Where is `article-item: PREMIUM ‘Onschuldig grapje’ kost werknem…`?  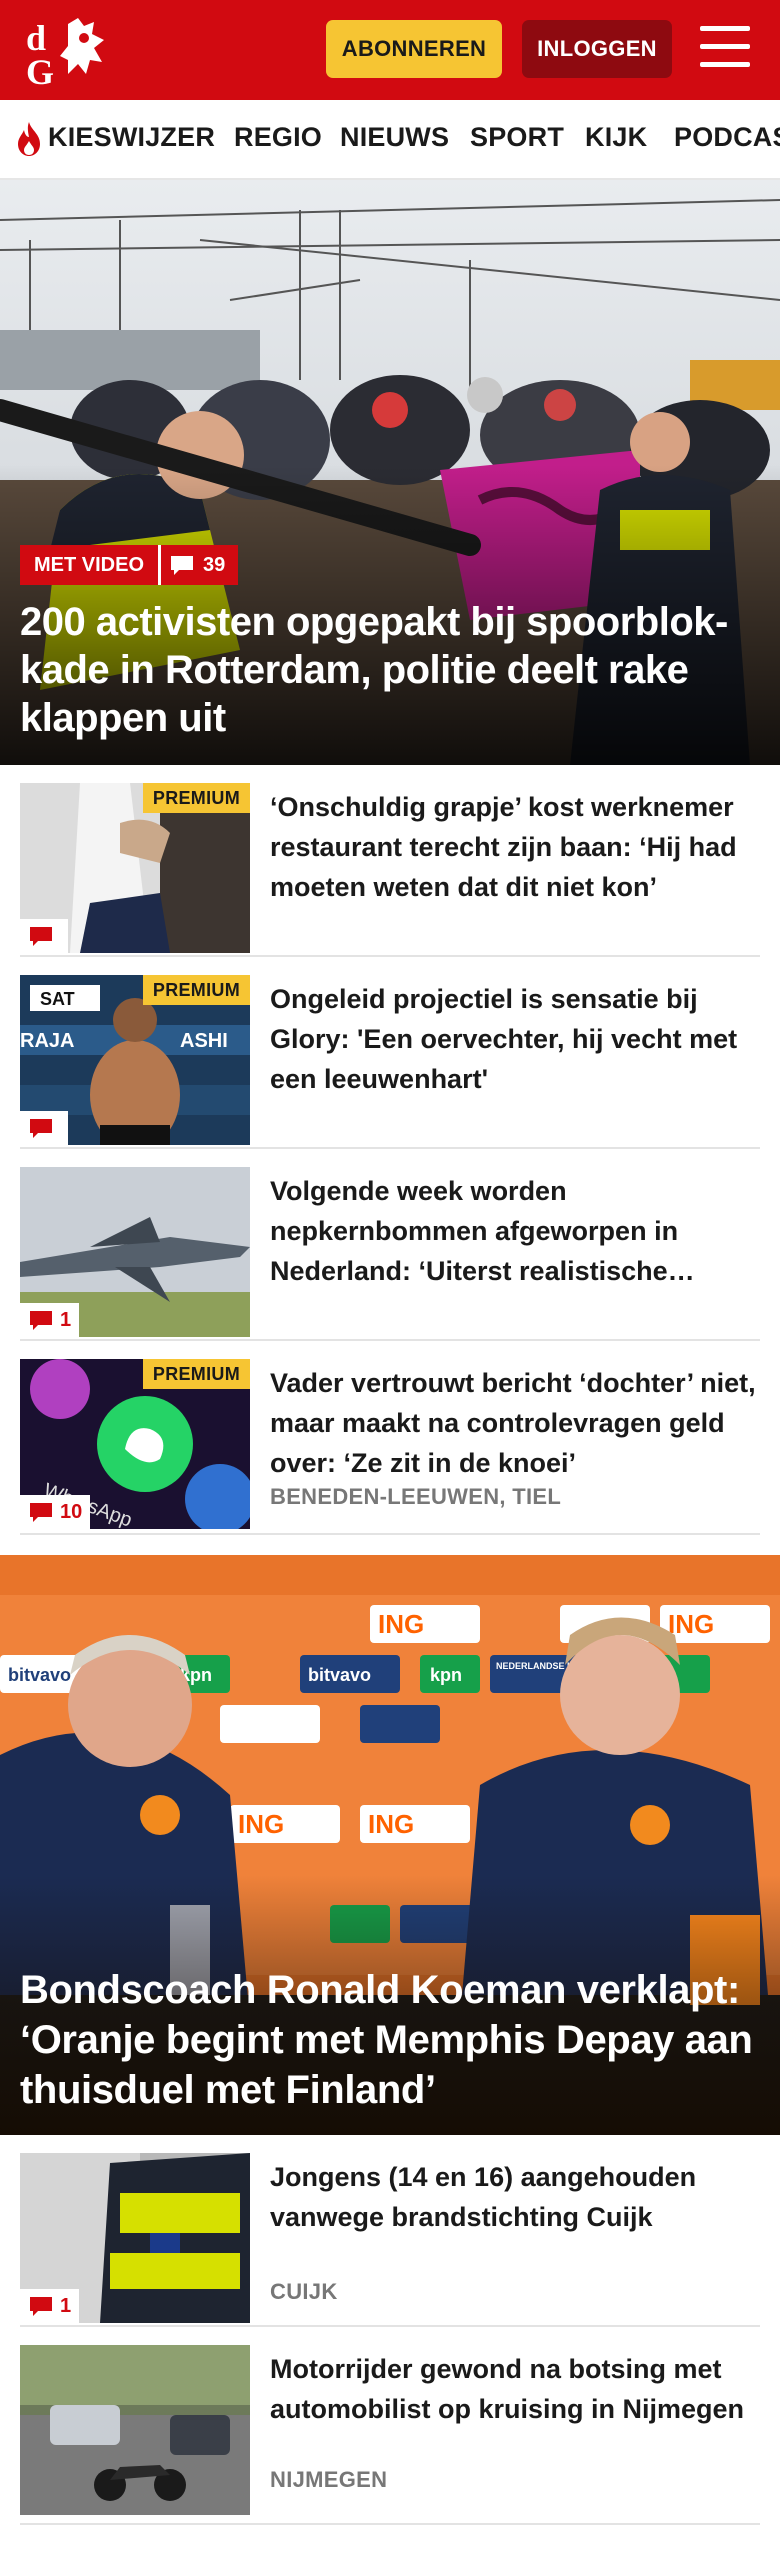
article-item: PREMIUM ‘Onschuldig grapje’ kost werknem… is located at coordinates (390, 861).